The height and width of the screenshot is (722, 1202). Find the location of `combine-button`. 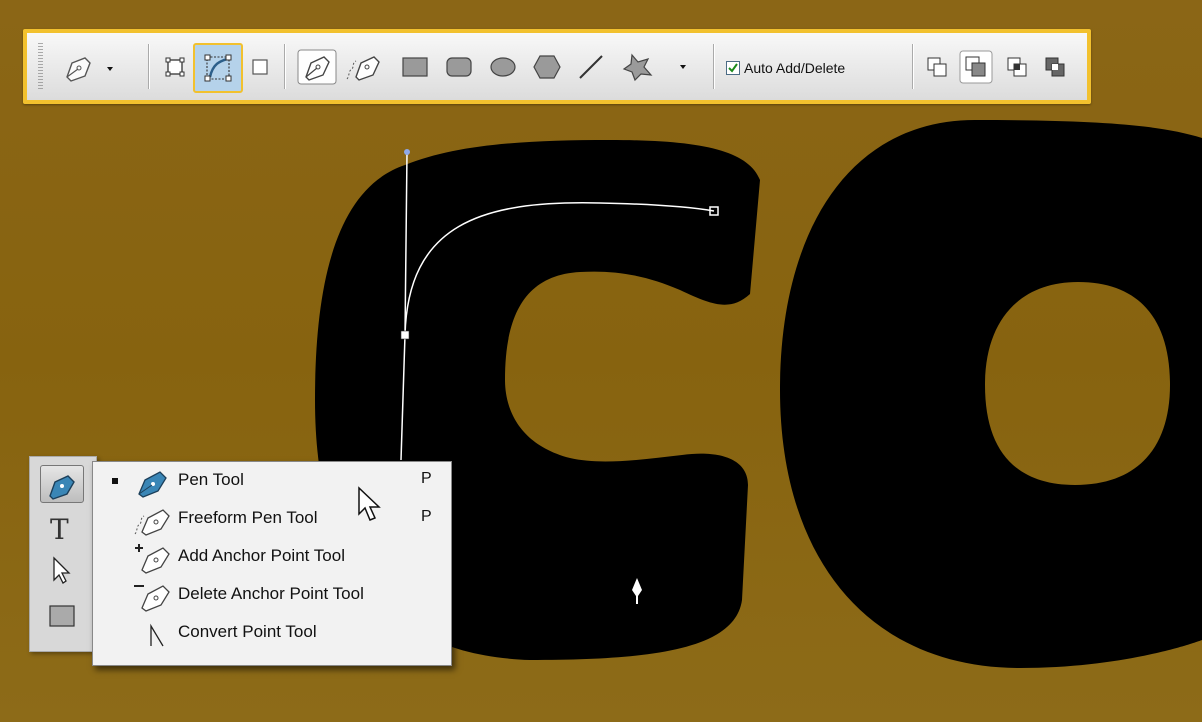

combine-button is located at coordinates (937, 67).